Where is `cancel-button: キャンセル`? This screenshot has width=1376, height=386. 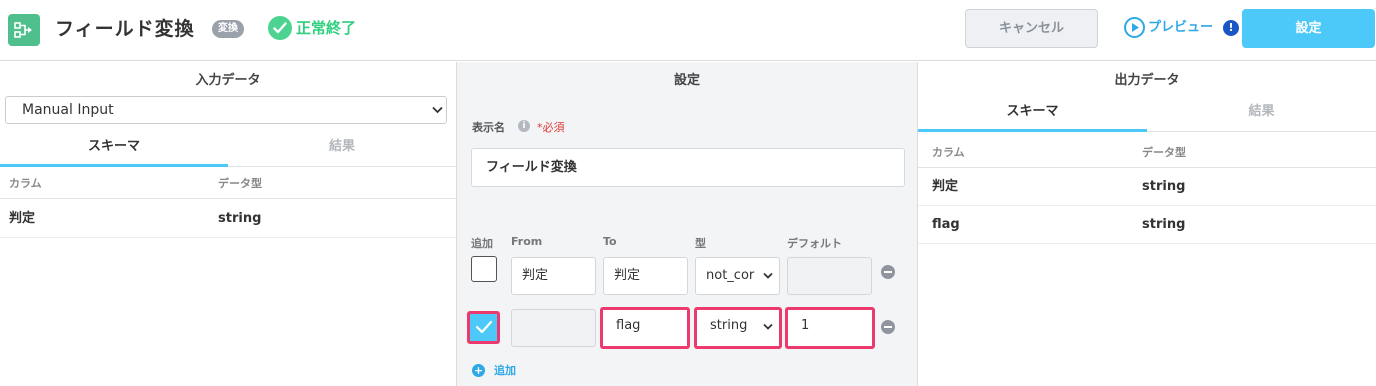 cancel-button: キャンセル is located at coordinates (1031, 28).